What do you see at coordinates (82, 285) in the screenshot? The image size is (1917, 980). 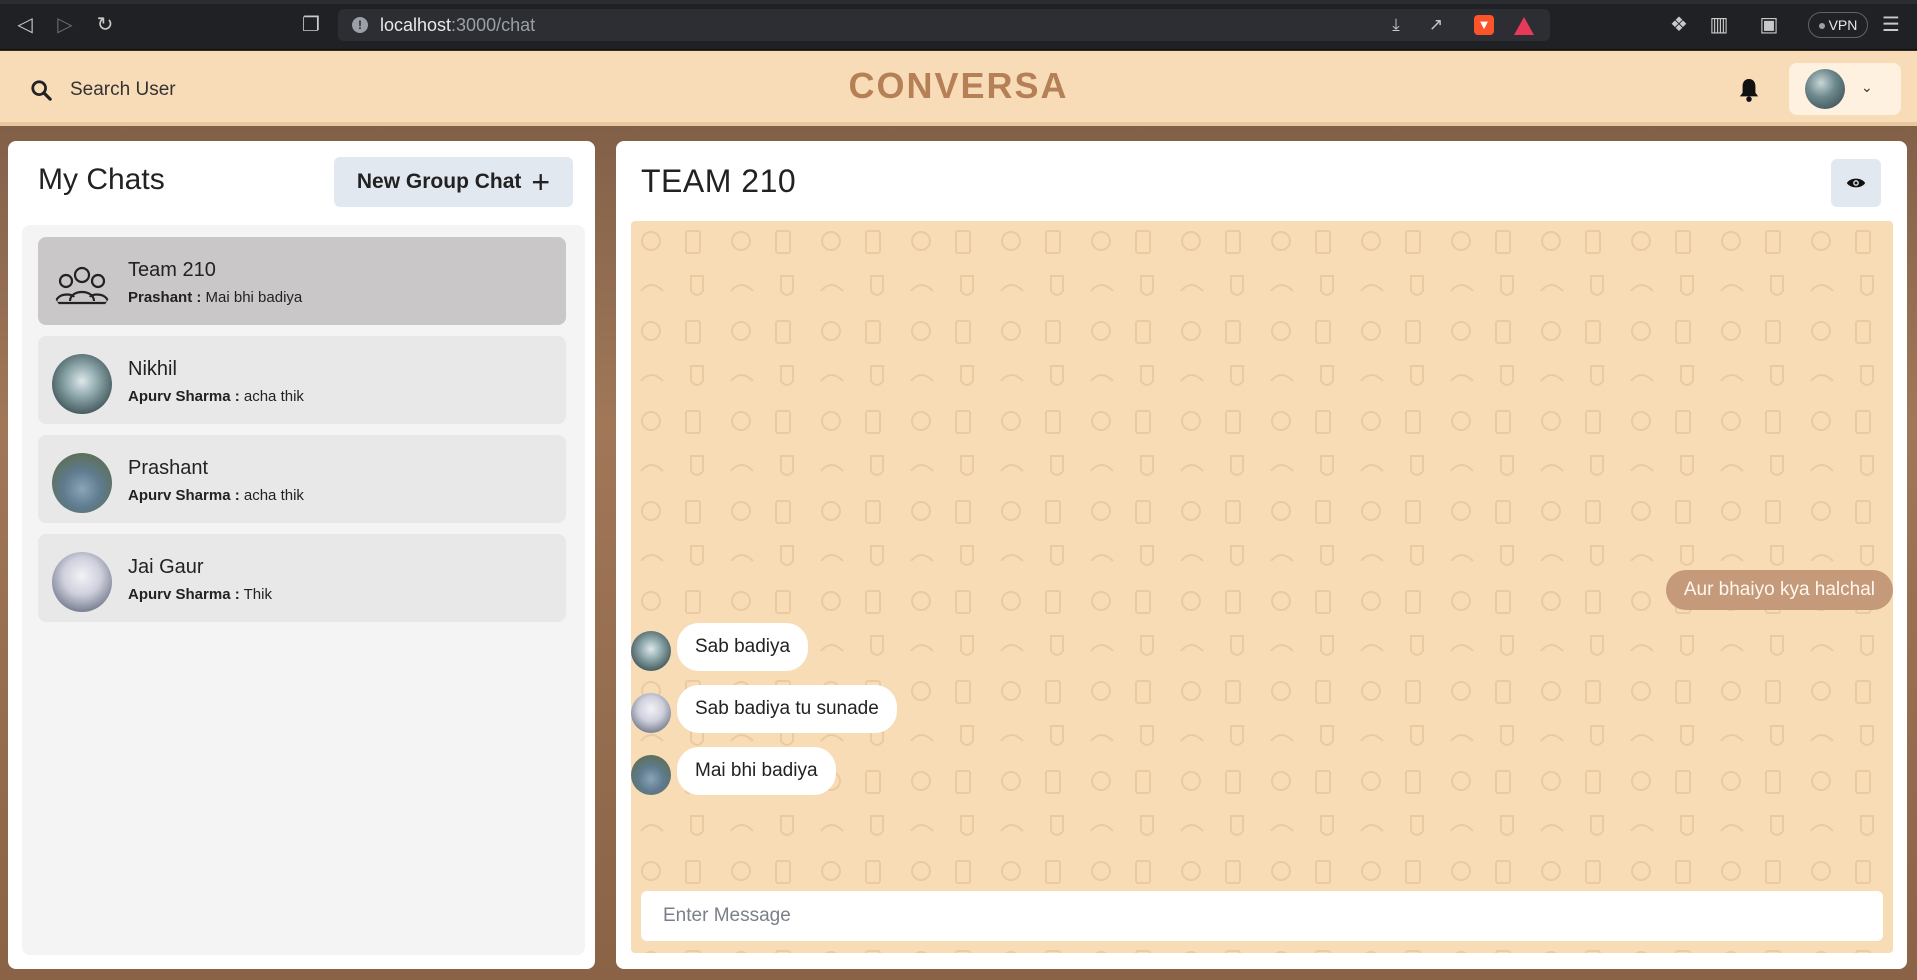 I see `group-icon` at bounding box center [82, 285].